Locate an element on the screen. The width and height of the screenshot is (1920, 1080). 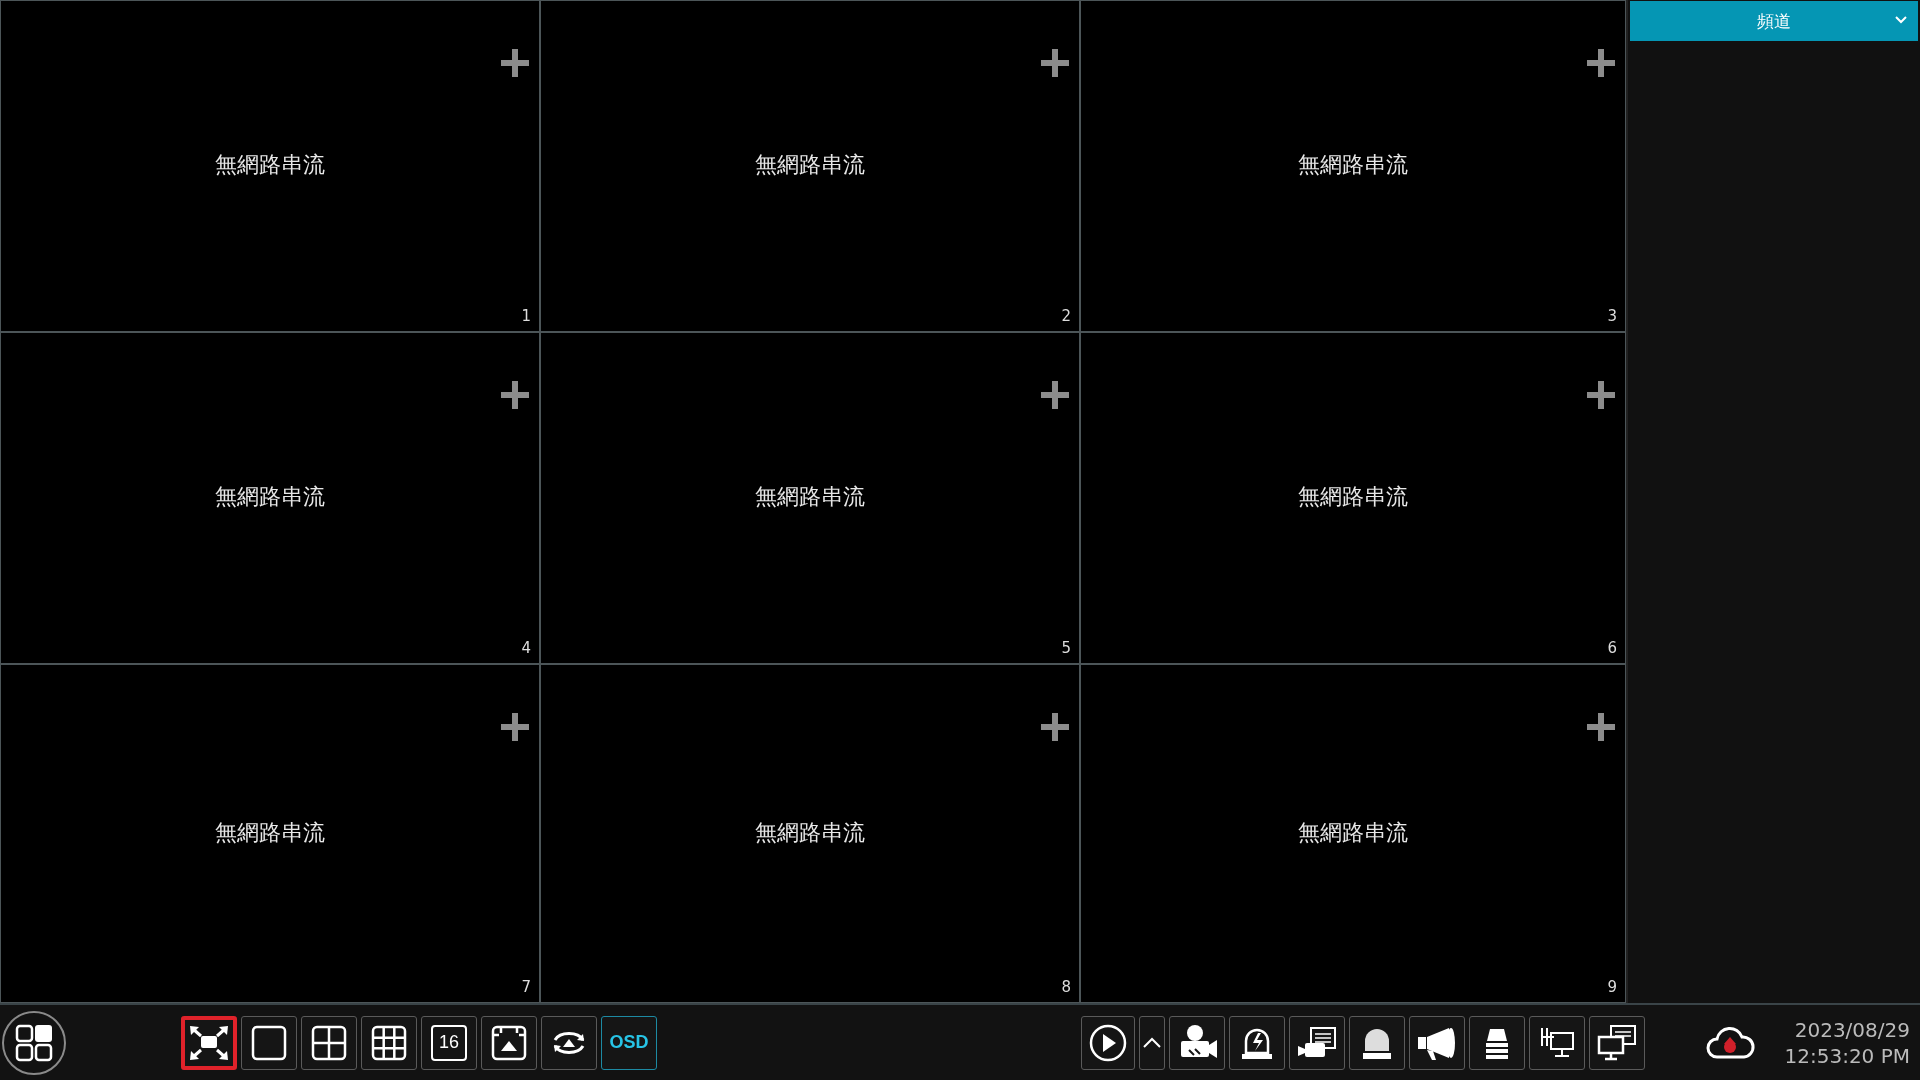
video-tile: 無網路串流 6 is located at coordinates (1353, 498).